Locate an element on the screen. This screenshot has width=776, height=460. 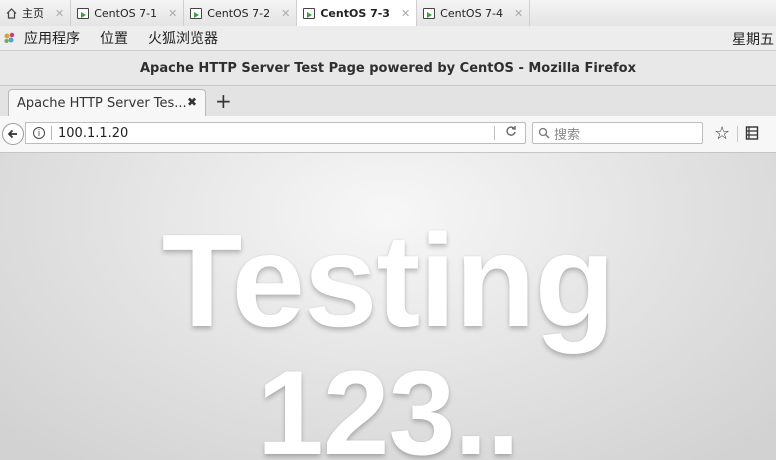
reload-icon is located at coordinates (511, 133).